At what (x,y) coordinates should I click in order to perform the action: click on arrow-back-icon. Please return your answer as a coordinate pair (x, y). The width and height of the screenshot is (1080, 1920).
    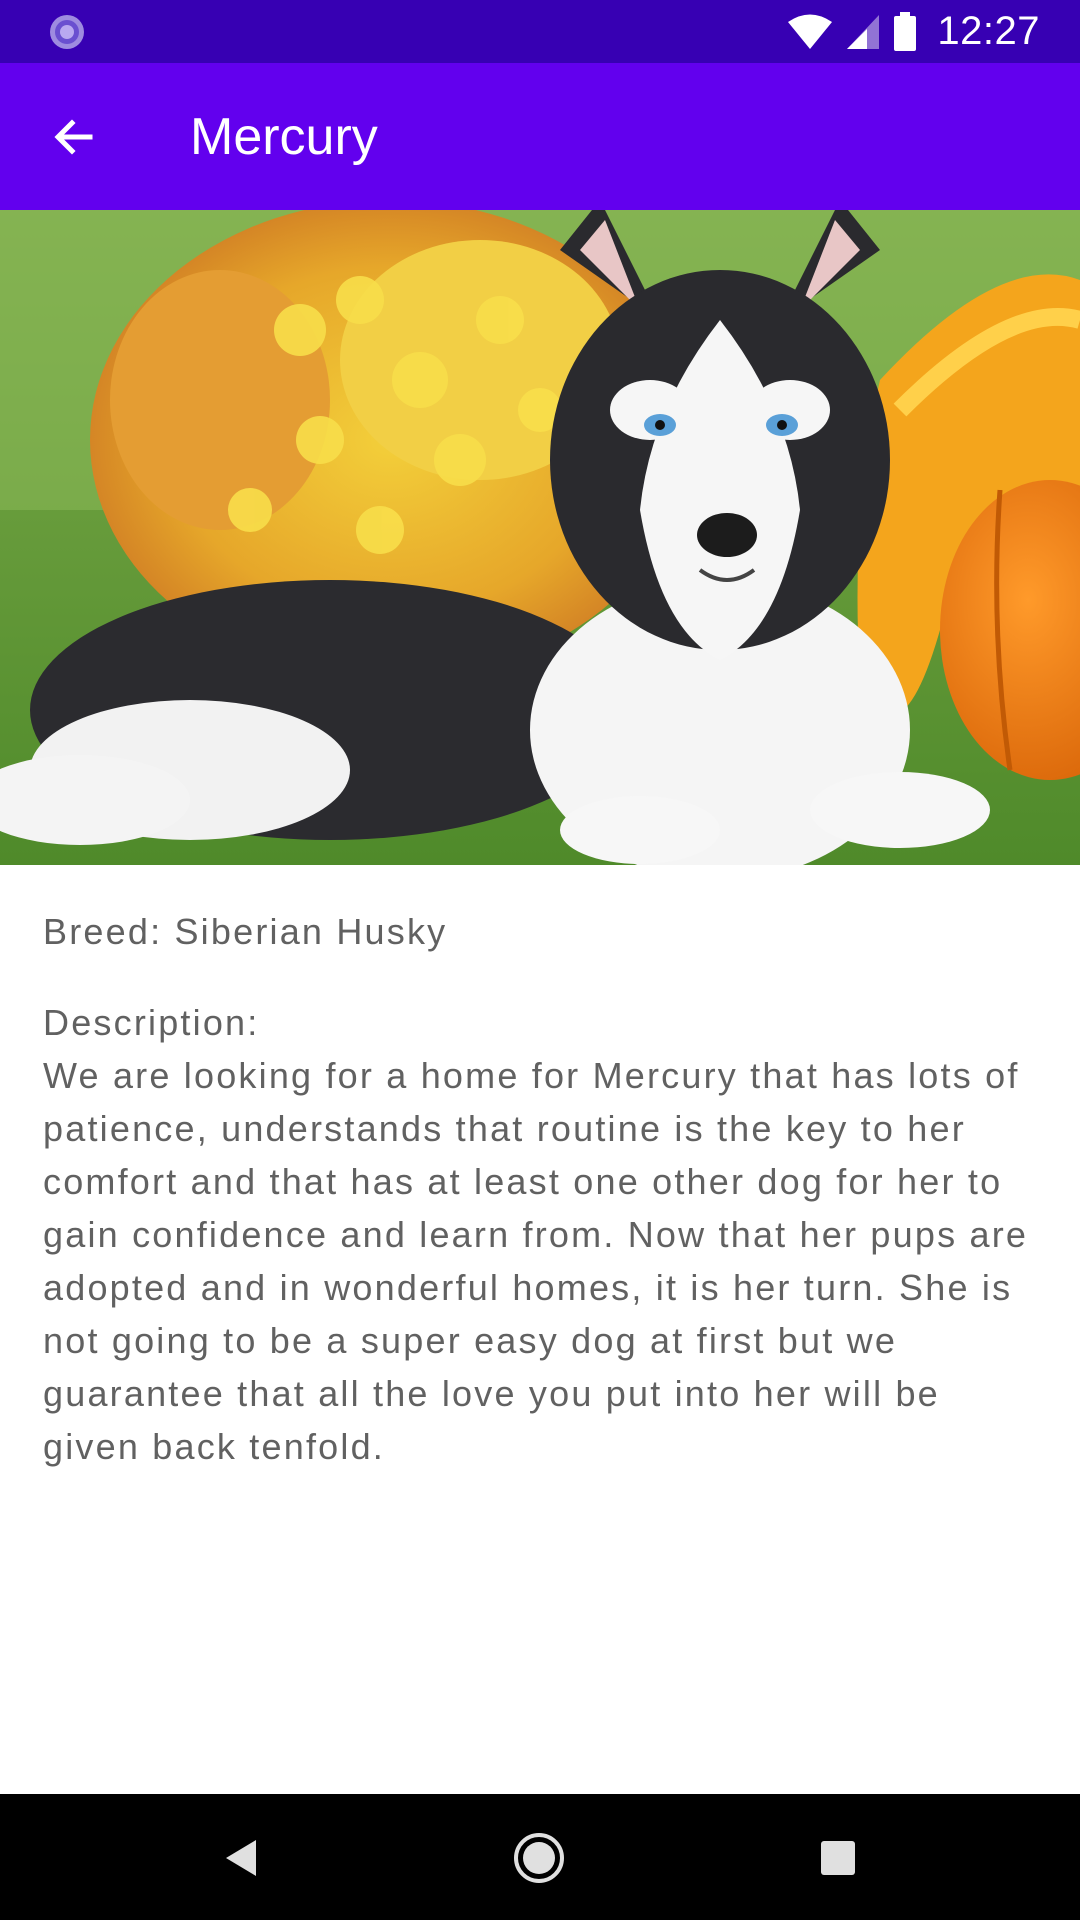
    Looking at the image, I should click on (73, 137).